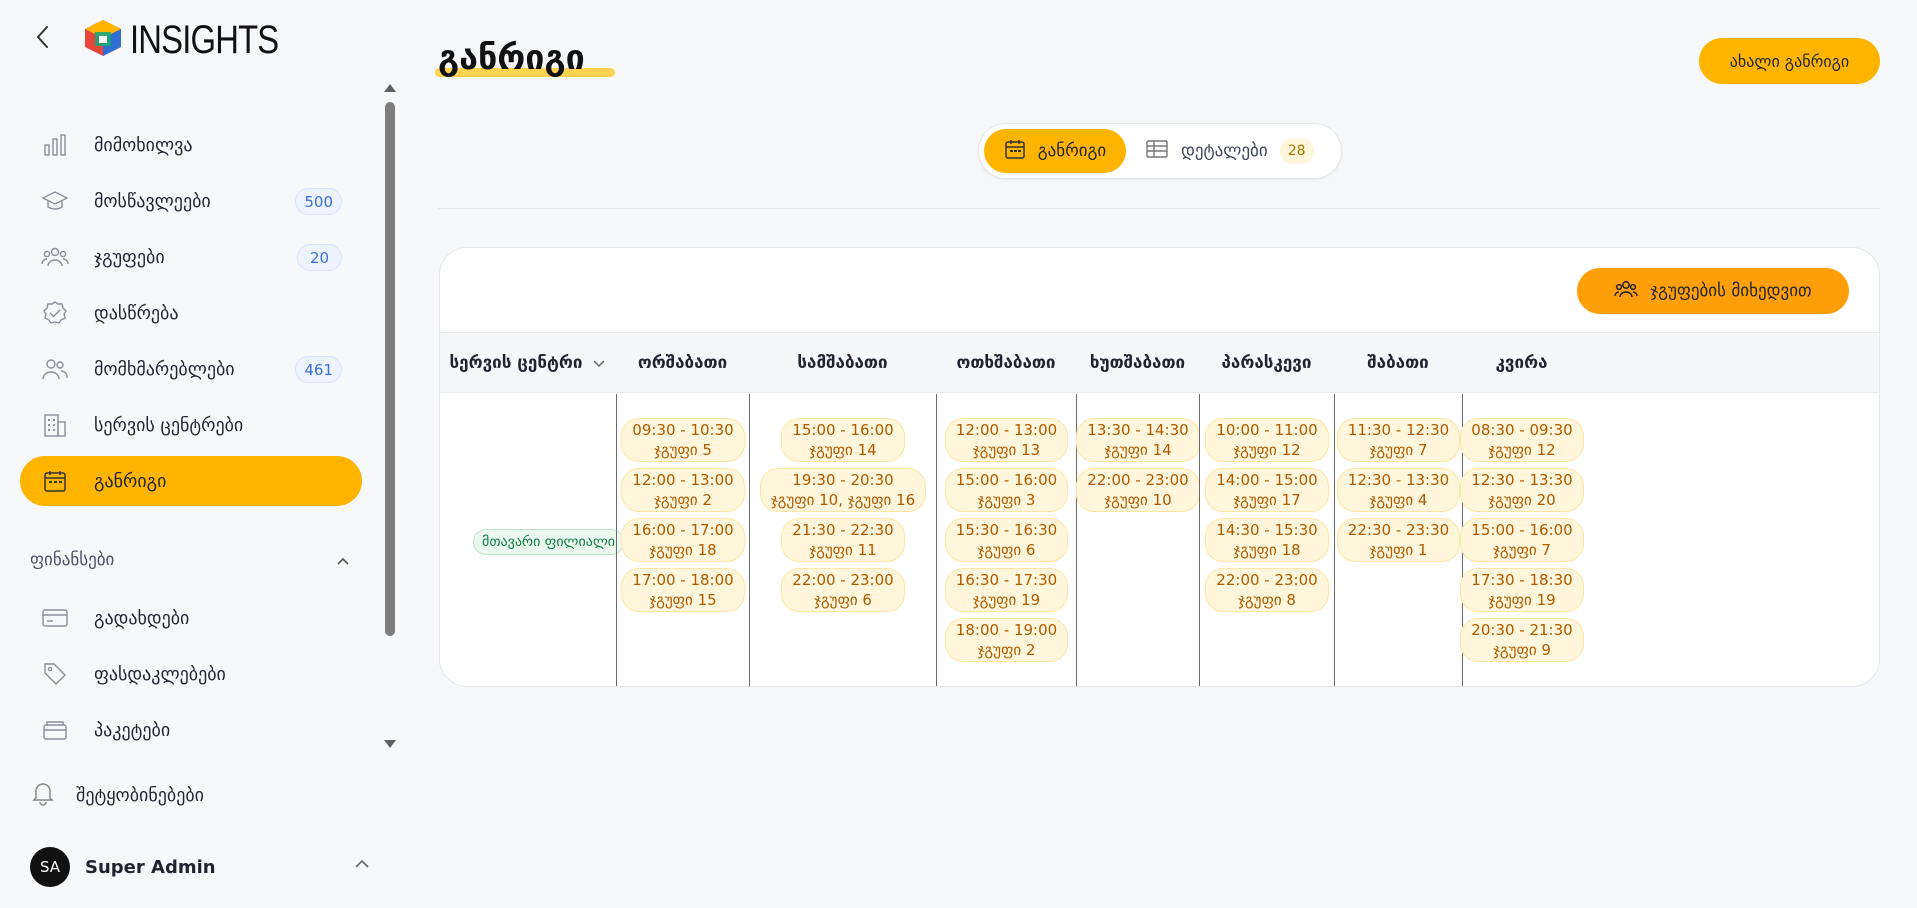  What do you see at coordinates (50, 867) in the screenshot?
I see `avatar: SA` at bounding box center [50, 867].